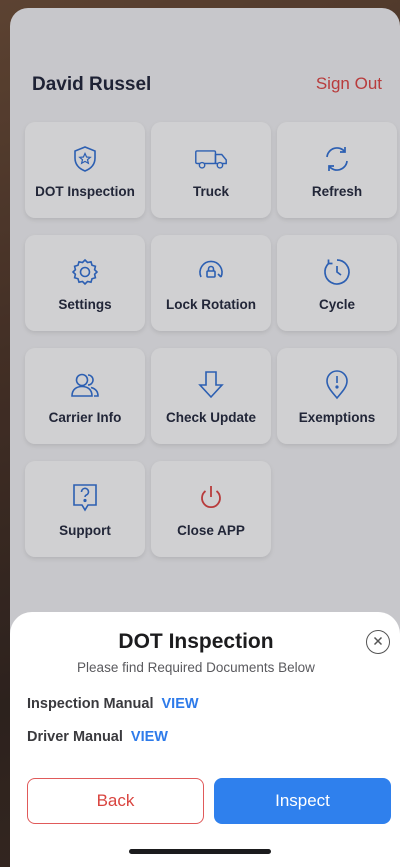 This screenshot has height=867, width=400. Describe the element at coordinates (180, 704) in the screenshot. I see `inspection-manual-view-link: VIEW` at that location.